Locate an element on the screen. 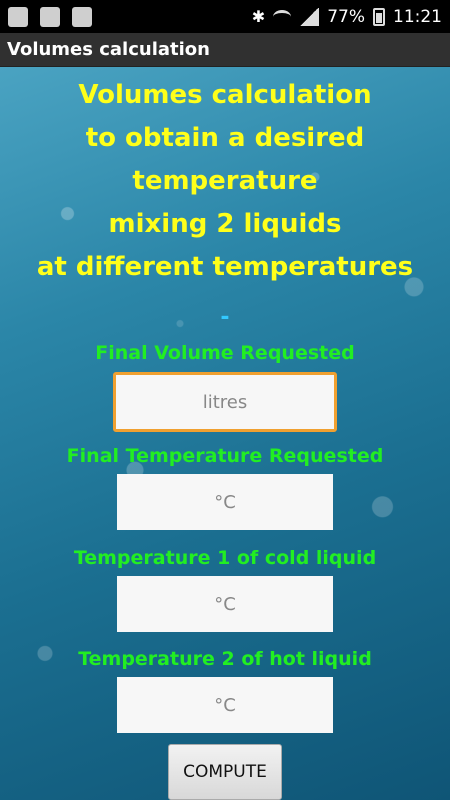 Image resolution: width=450 pixels, height=800 pixels. battery-icon is located at coordinates (379, 16).